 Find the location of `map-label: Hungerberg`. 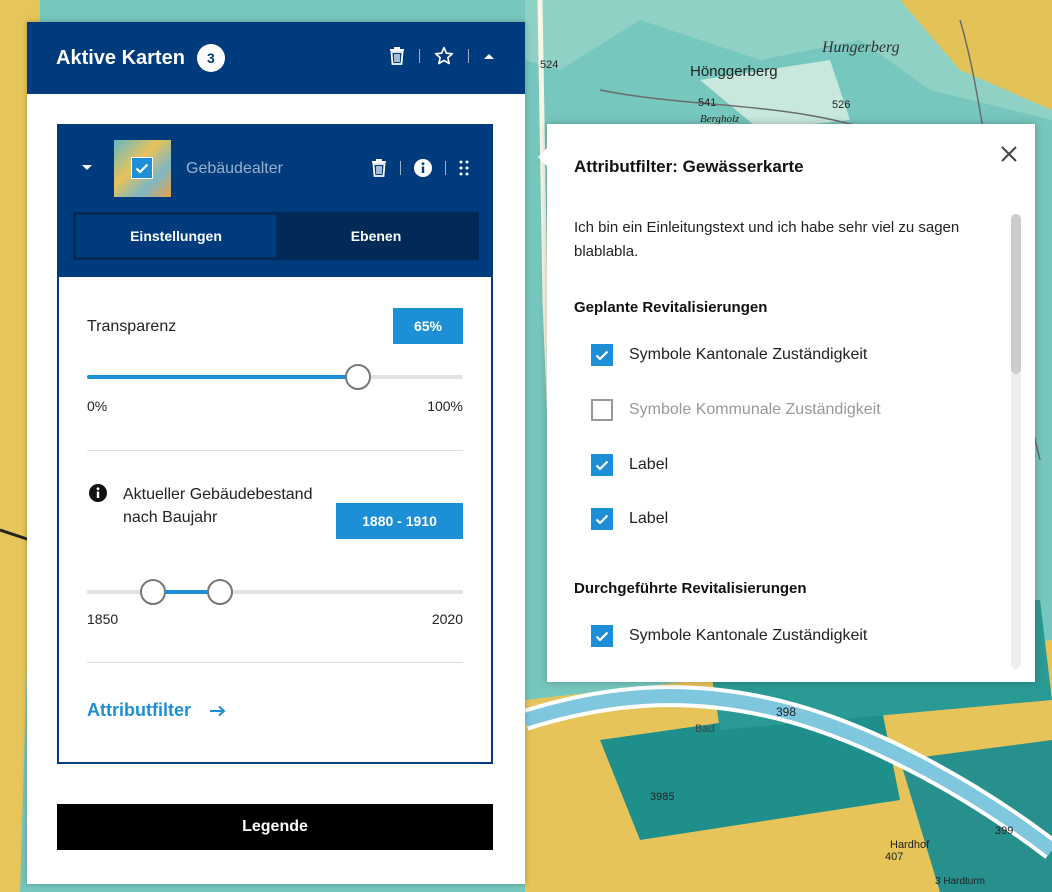

map-label: Hungerberg is located at coordinates (860, 47).